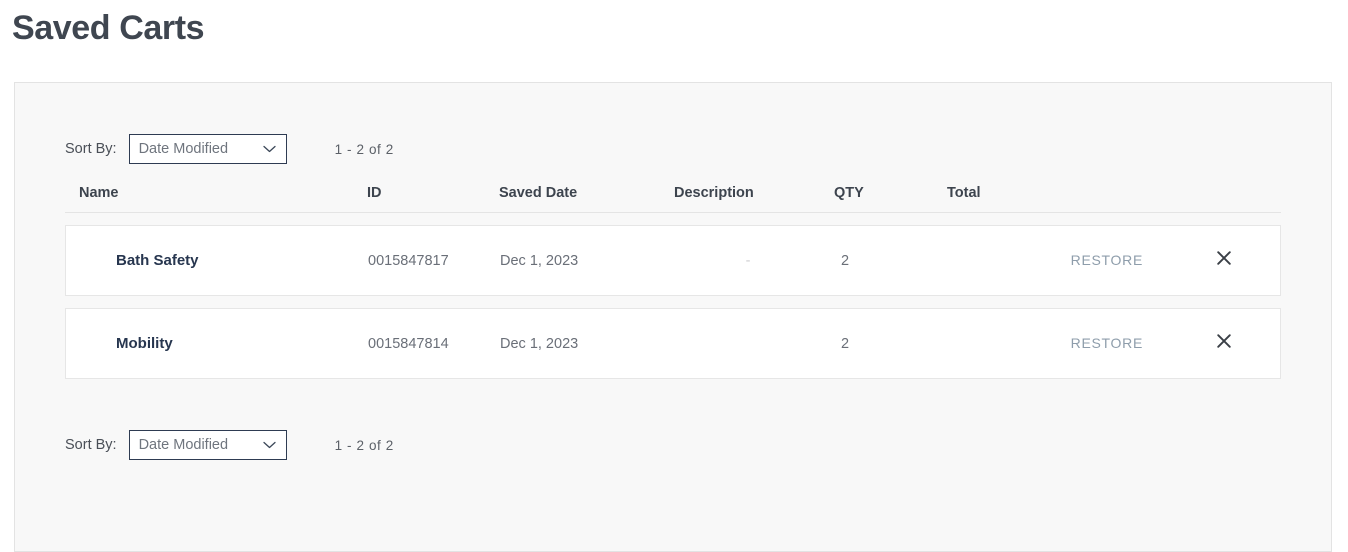  I want to click on sort-by-select-value-bottom: Date Modified, so click(183, 445).